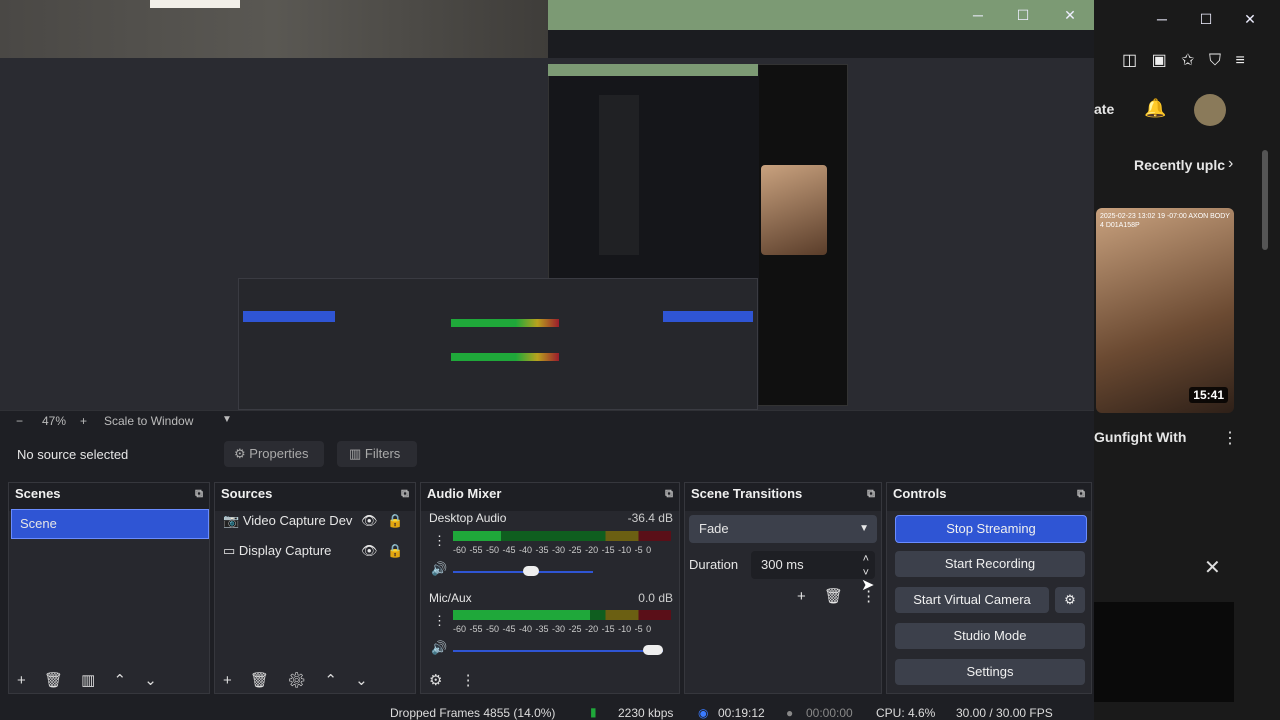 The height and width of the screenshot is (720, 1280). What do you see at coordinates (38, 523) in the screenshot?
I see `scene-item-label: Scene` at bounding box center [38, 523].